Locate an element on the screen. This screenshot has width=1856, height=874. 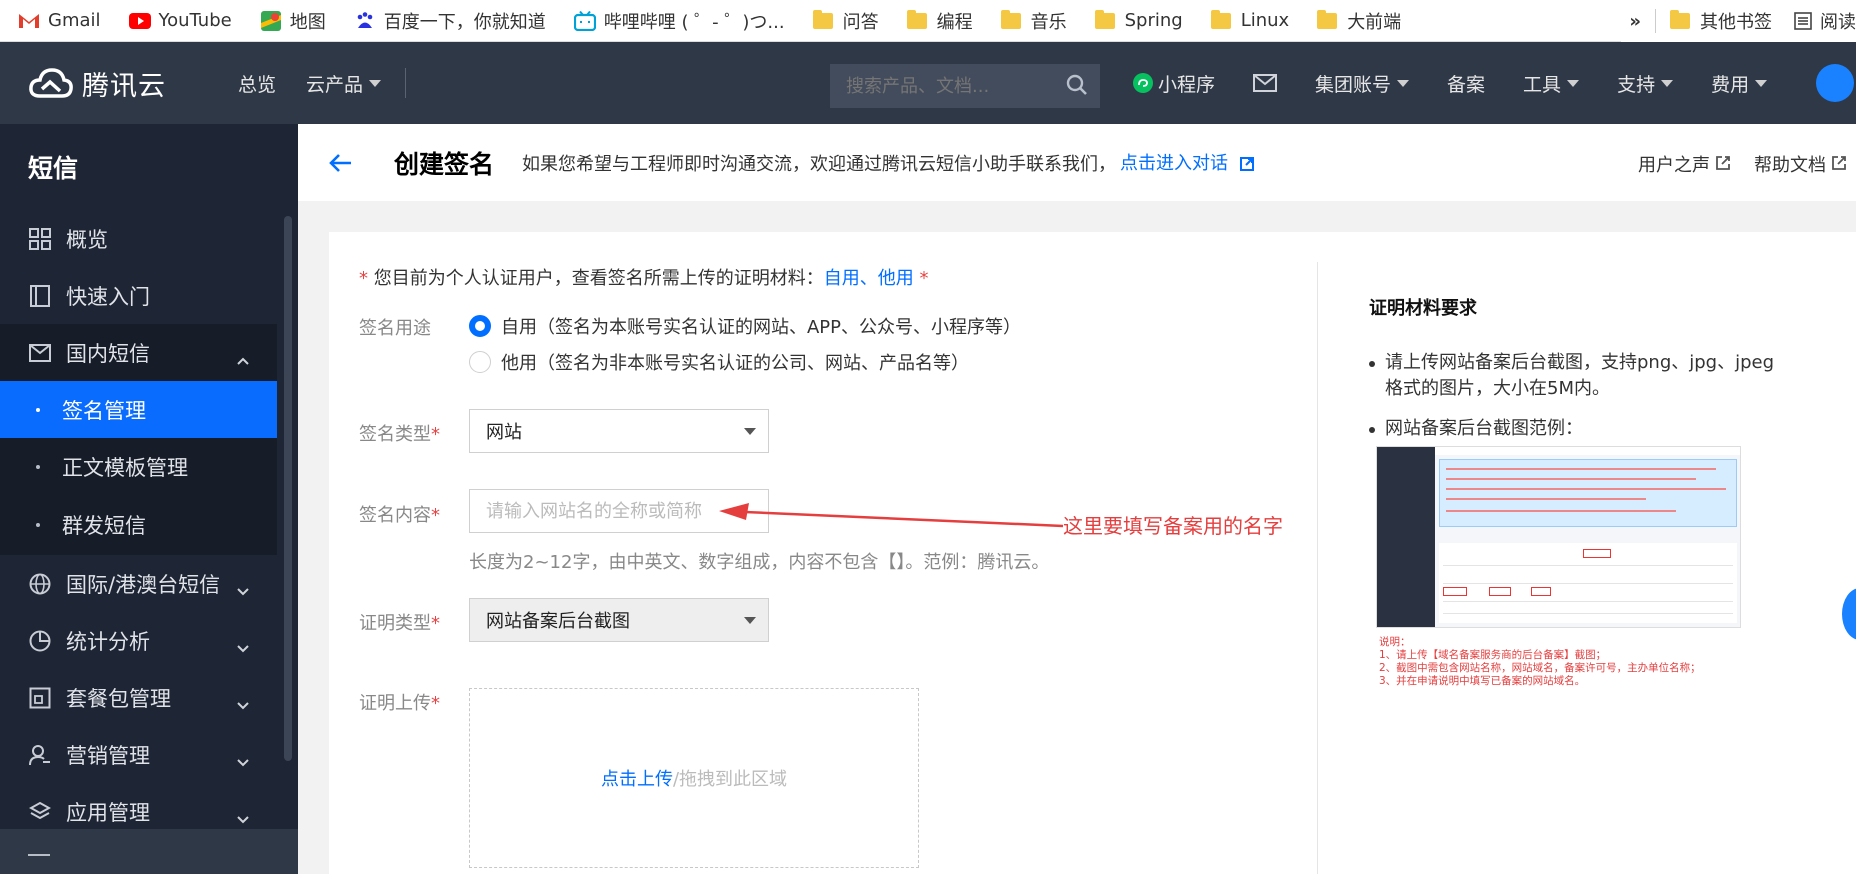
upload-click-link: 点击上传 is located at coordinates (637, 778).